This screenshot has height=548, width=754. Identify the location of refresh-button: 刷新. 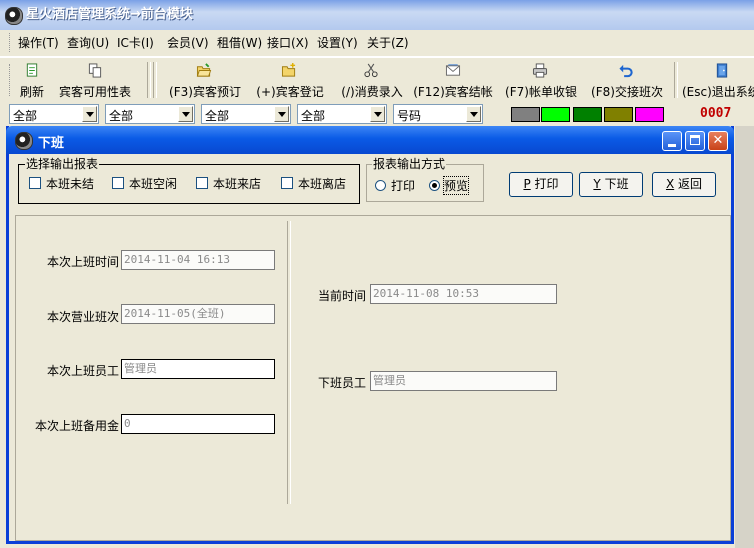
(32, 80).